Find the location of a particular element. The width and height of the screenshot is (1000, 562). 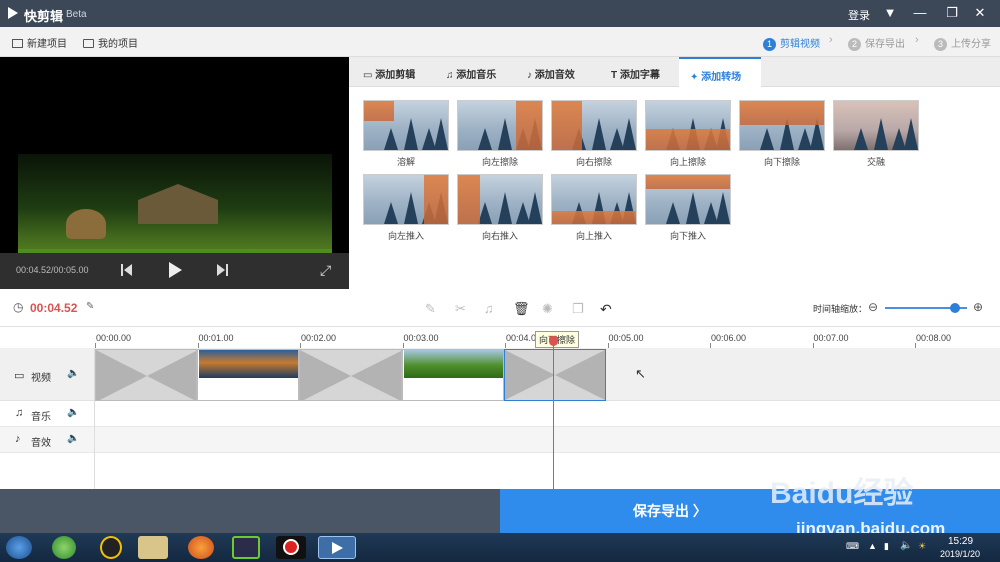

tab-add-music: ♫ 添加音乐 is located at coordinates (481, 72).